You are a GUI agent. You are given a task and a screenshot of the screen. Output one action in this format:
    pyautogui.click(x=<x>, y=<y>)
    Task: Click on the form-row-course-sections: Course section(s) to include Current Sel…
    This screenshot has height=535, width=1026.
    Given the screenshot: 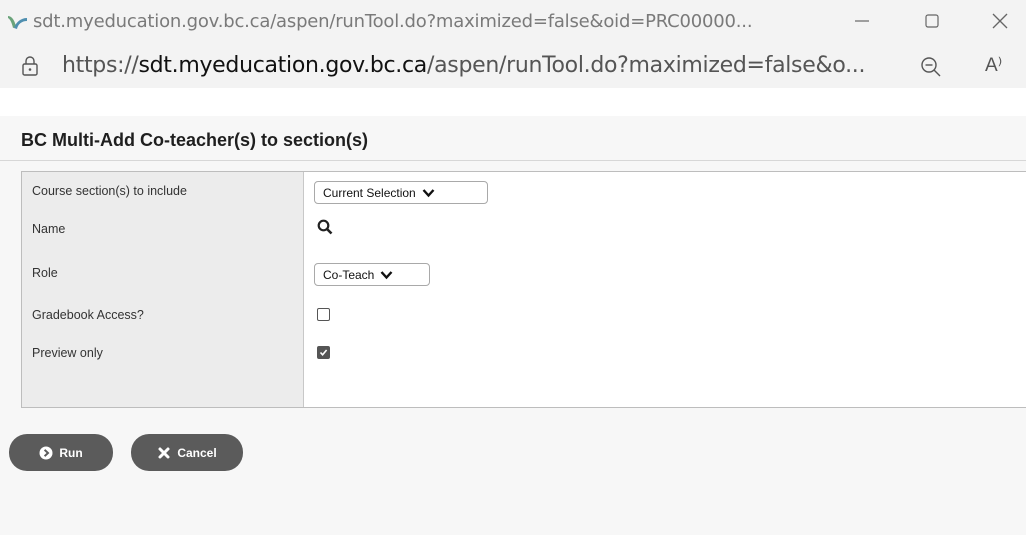 What is the action you would take?
    pyautogui.click(x=524, y=191)
    